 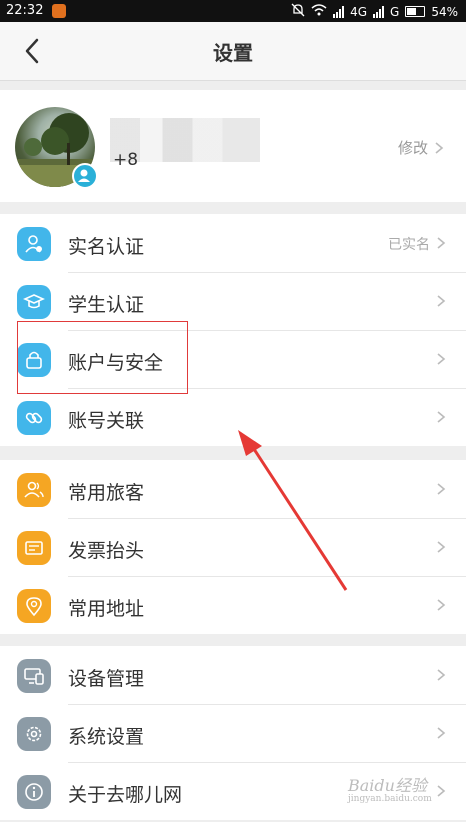 What do you see at coordinates (409, 245) in the screenshot?
I see `row-value: 已实名` at bounding box center [409, 245].